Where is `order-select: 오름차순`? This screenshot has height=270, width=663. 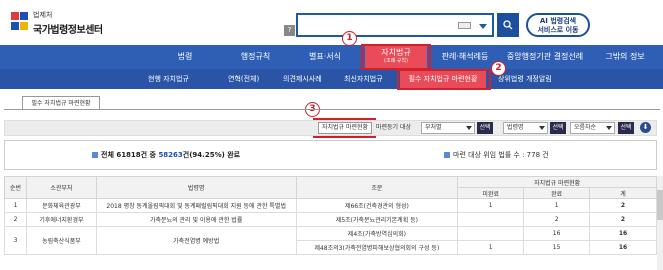
order-select: 오름차순 is located at coordinates (592, 128).